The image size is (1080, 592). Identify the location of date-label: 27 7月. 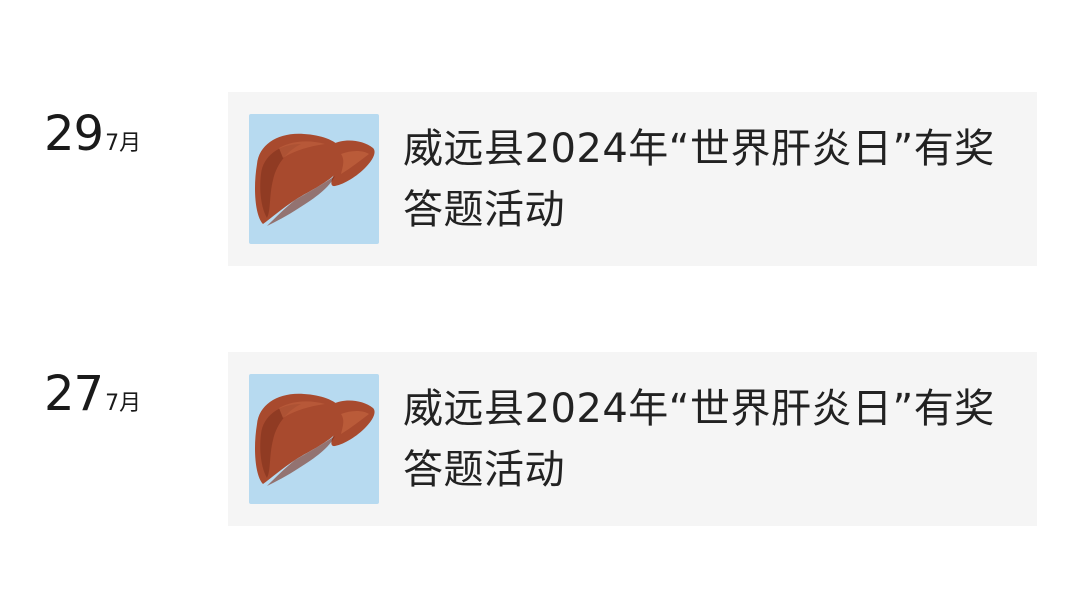
(92, 396).